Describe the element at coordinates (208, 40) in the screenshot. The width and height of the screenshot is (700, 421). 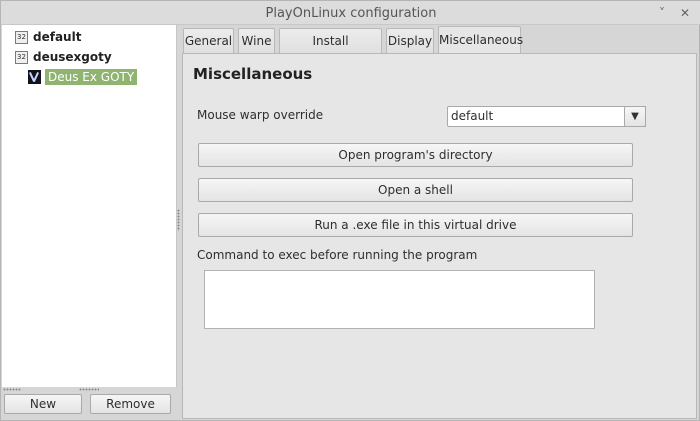
I see `tab-general: General` at that location.